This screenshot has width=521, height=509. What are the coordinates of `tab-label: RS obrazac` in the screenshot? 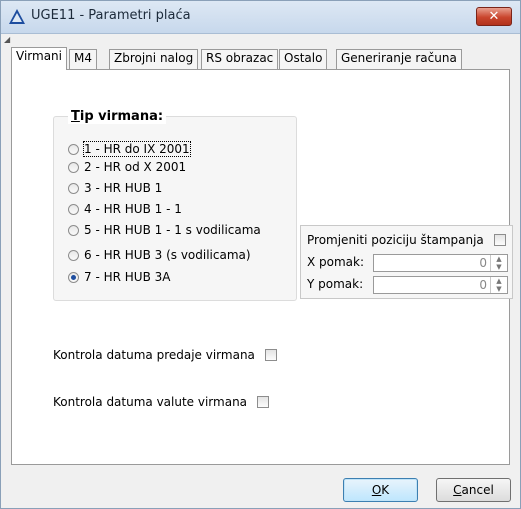 It's located at (240, 58).